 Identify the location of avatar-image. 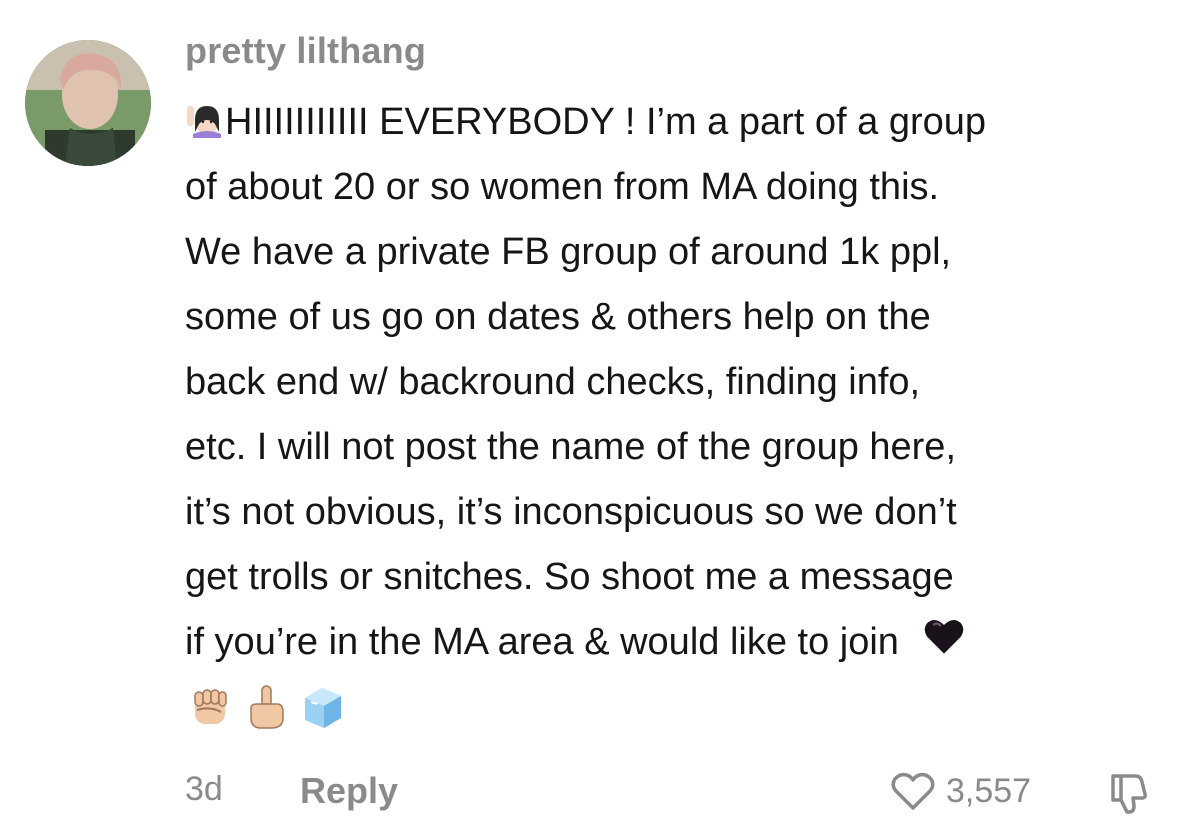
(88, 103).